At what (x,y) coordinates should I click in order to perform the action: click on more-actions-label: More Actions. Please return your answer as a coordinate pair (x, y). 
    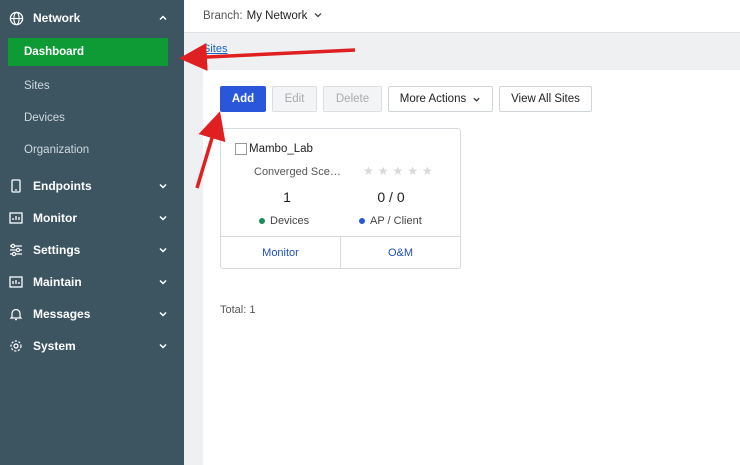
    Looking at the image, I should click on (433, 99).